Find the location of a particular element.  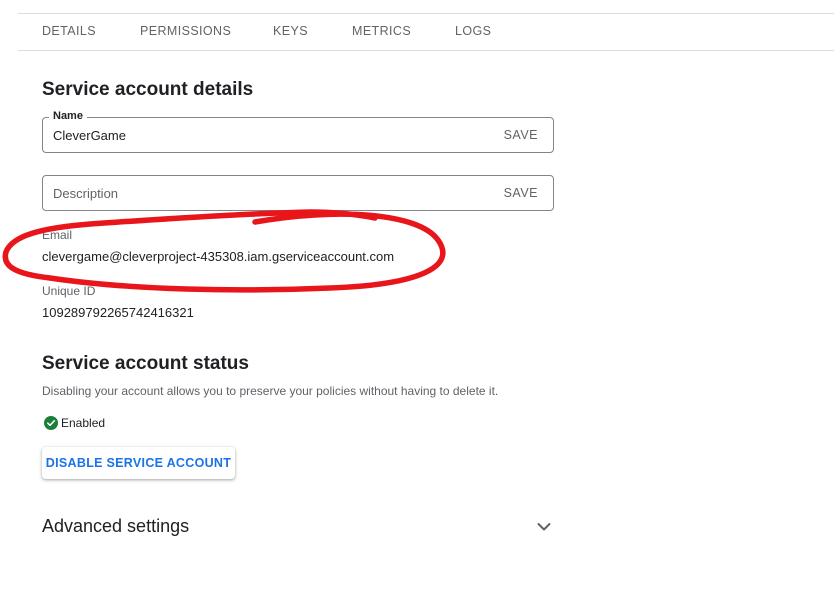

name-save-button: SAVE is located at coordinates (521, 135).